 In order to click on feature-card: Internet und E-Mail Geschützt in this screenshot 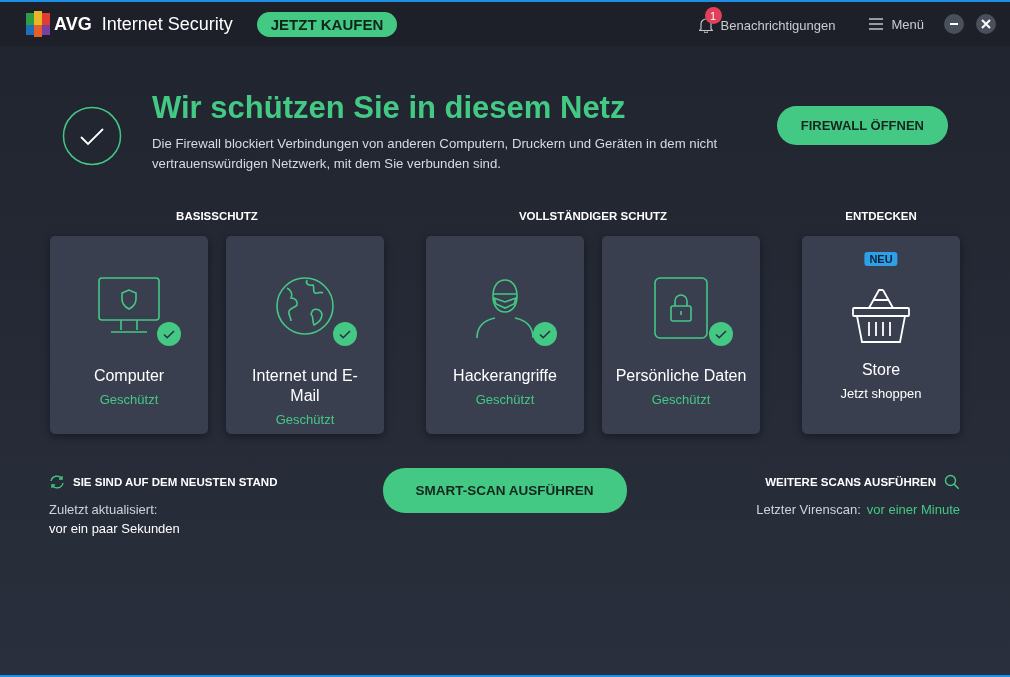, I will do `click(305, 335)`.